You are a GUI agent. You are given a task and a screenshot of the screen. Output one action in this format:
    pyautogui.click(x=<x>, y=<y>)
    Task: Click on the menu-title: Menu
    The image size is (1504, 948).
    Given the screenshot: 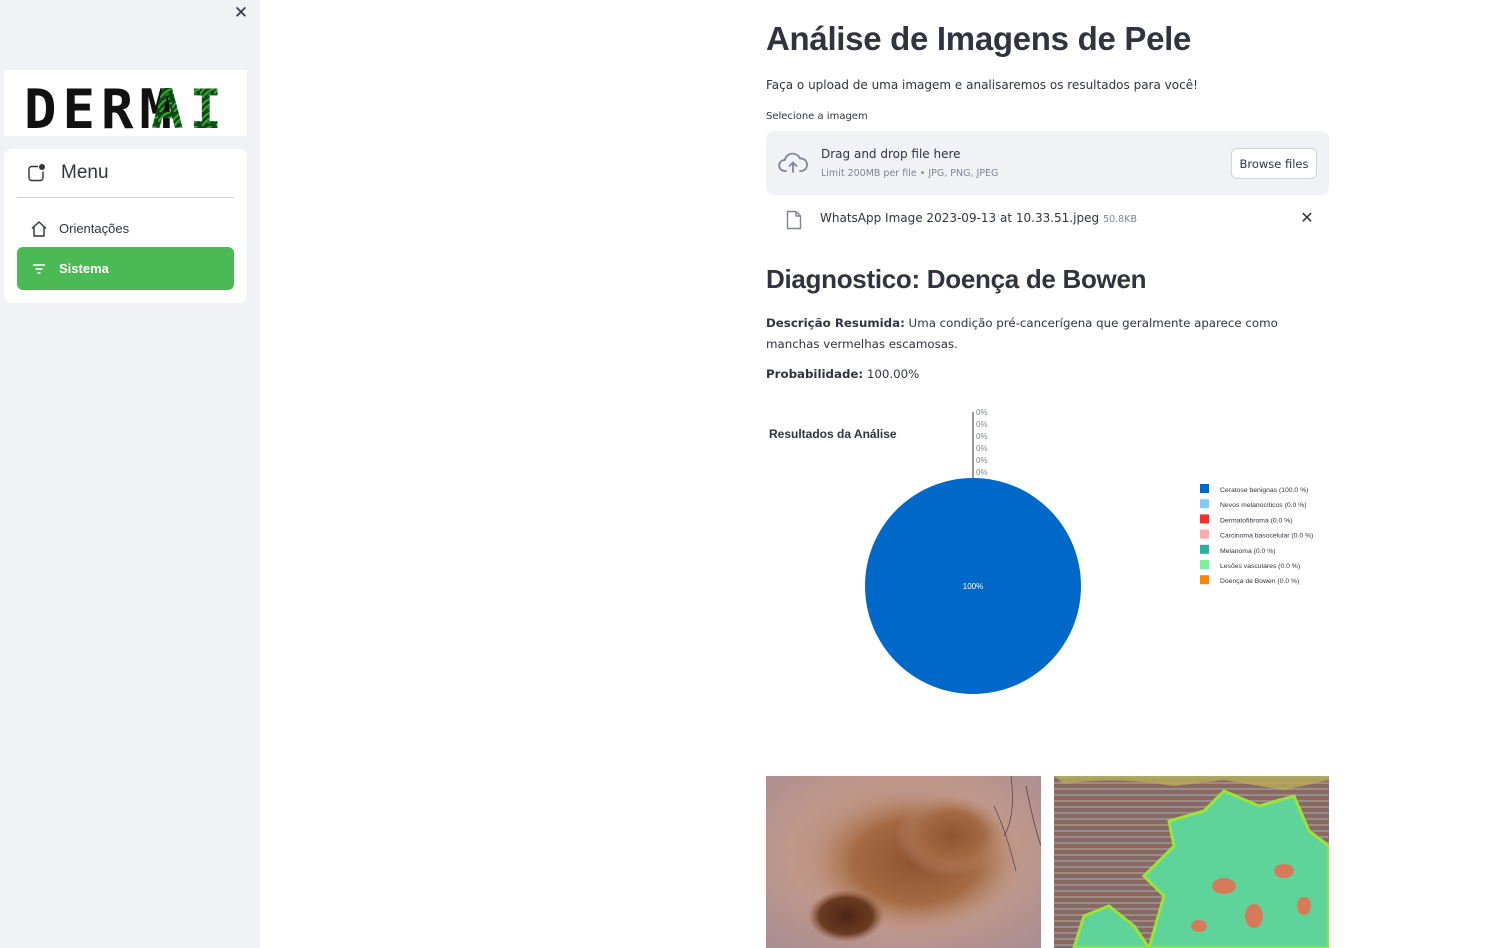 What is the action you would take?
    pyautogui.click(x=85, y=172)
    